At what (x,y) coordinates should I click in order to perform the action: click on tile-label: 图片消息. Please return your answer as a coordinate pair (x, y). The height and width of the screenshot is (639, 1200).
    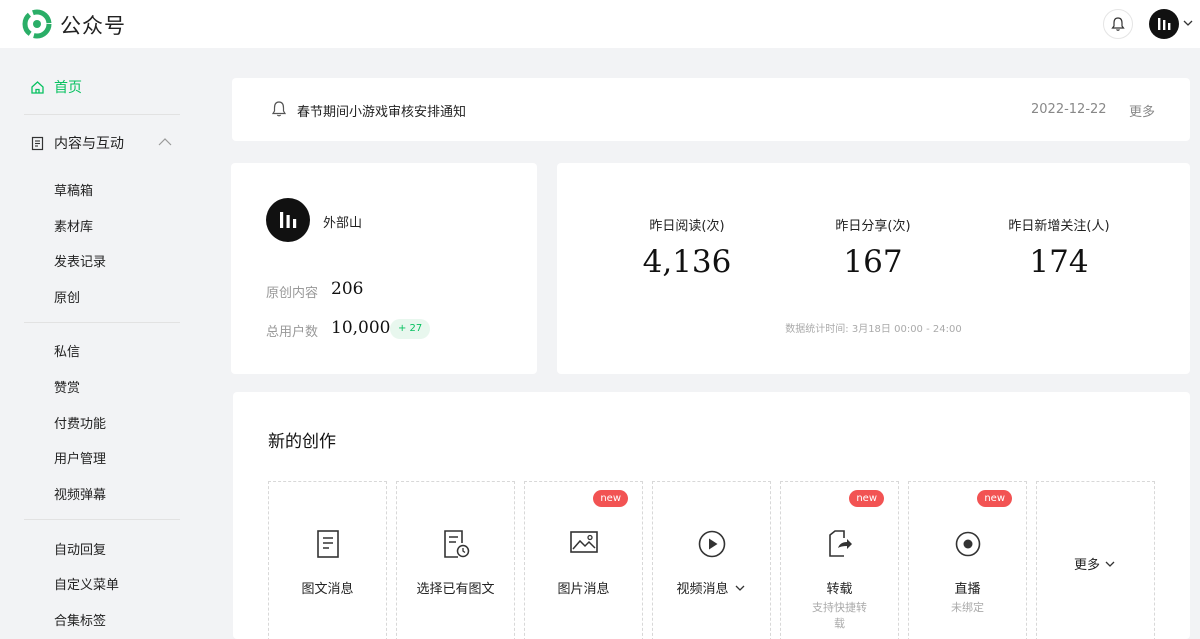
    Looking at the image, I should click on (583, 589).